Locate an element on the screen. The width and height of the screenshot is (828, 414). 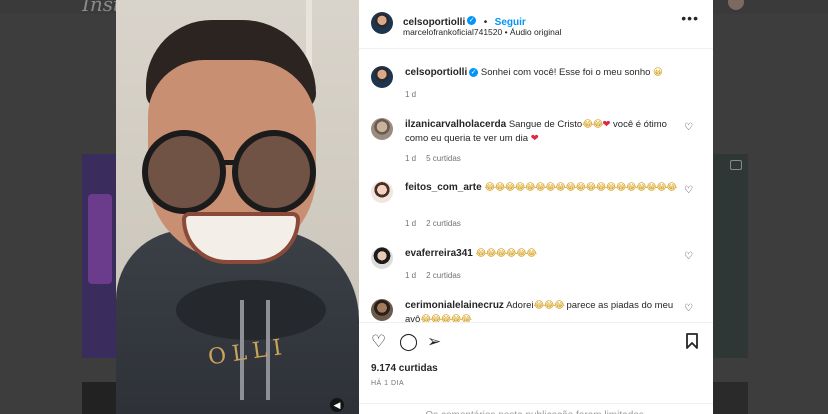
comment-meta: 1 d5 curtidas is located at coordinates (433, 158).